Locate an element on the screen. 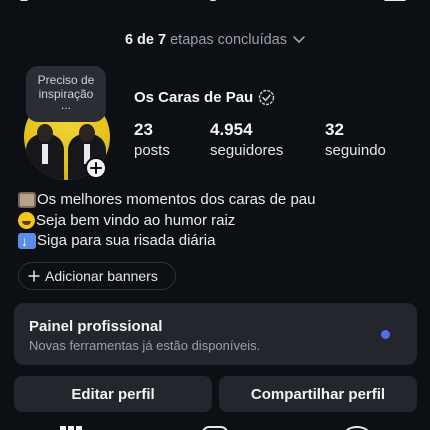 The height and width of the screenshot is (430, 430). menu-icon is located at coordinates (395, 0).